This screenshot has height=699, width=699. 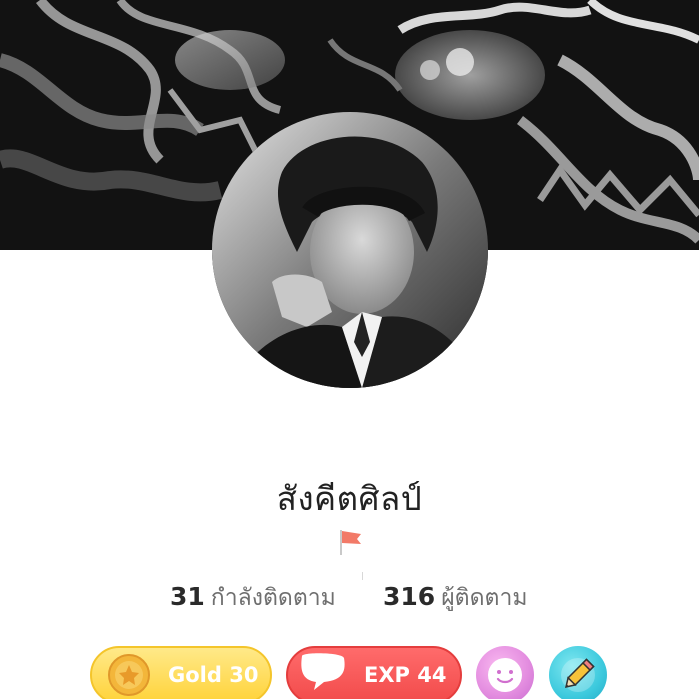 What do you see at coordinates (129, 675) in the screenshot?
I see `gold-medal-icon` at bounding box center [129, 675].